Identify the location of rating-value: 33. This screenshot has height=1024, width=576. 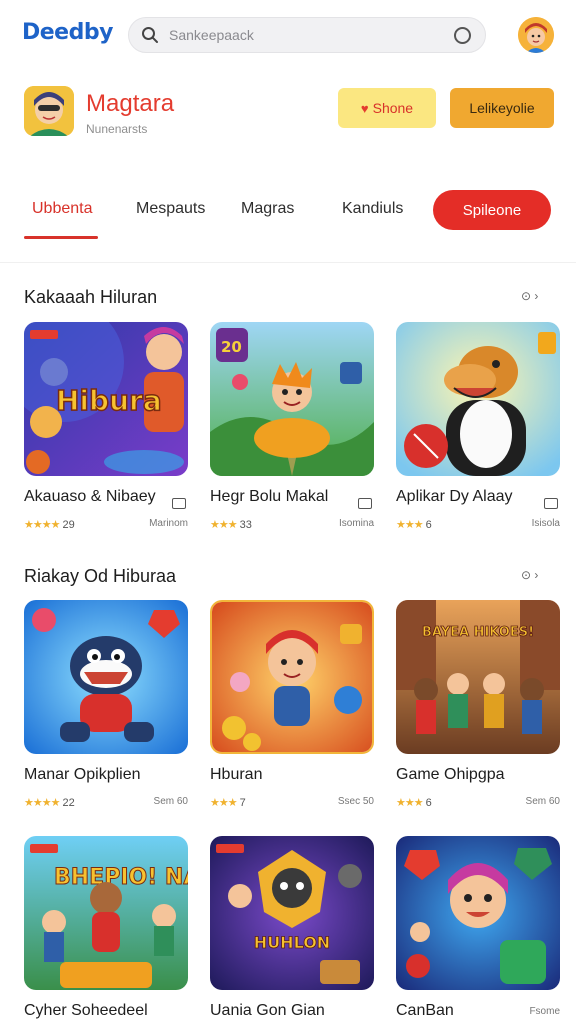
(245, 525).